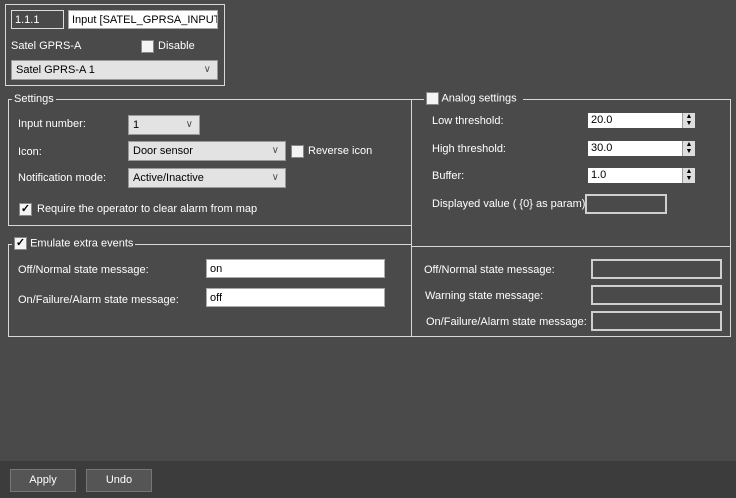  I want to click on footer-bar: Apply Undo, so click(368, 479).